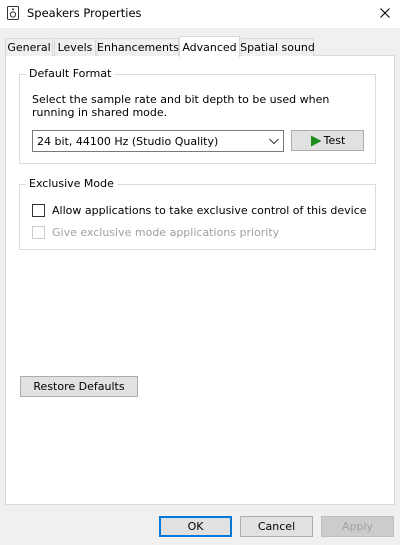 This screenshot has width=400, height=545. I want to click on cancel-button-label: Cancel, so click(276, 526).